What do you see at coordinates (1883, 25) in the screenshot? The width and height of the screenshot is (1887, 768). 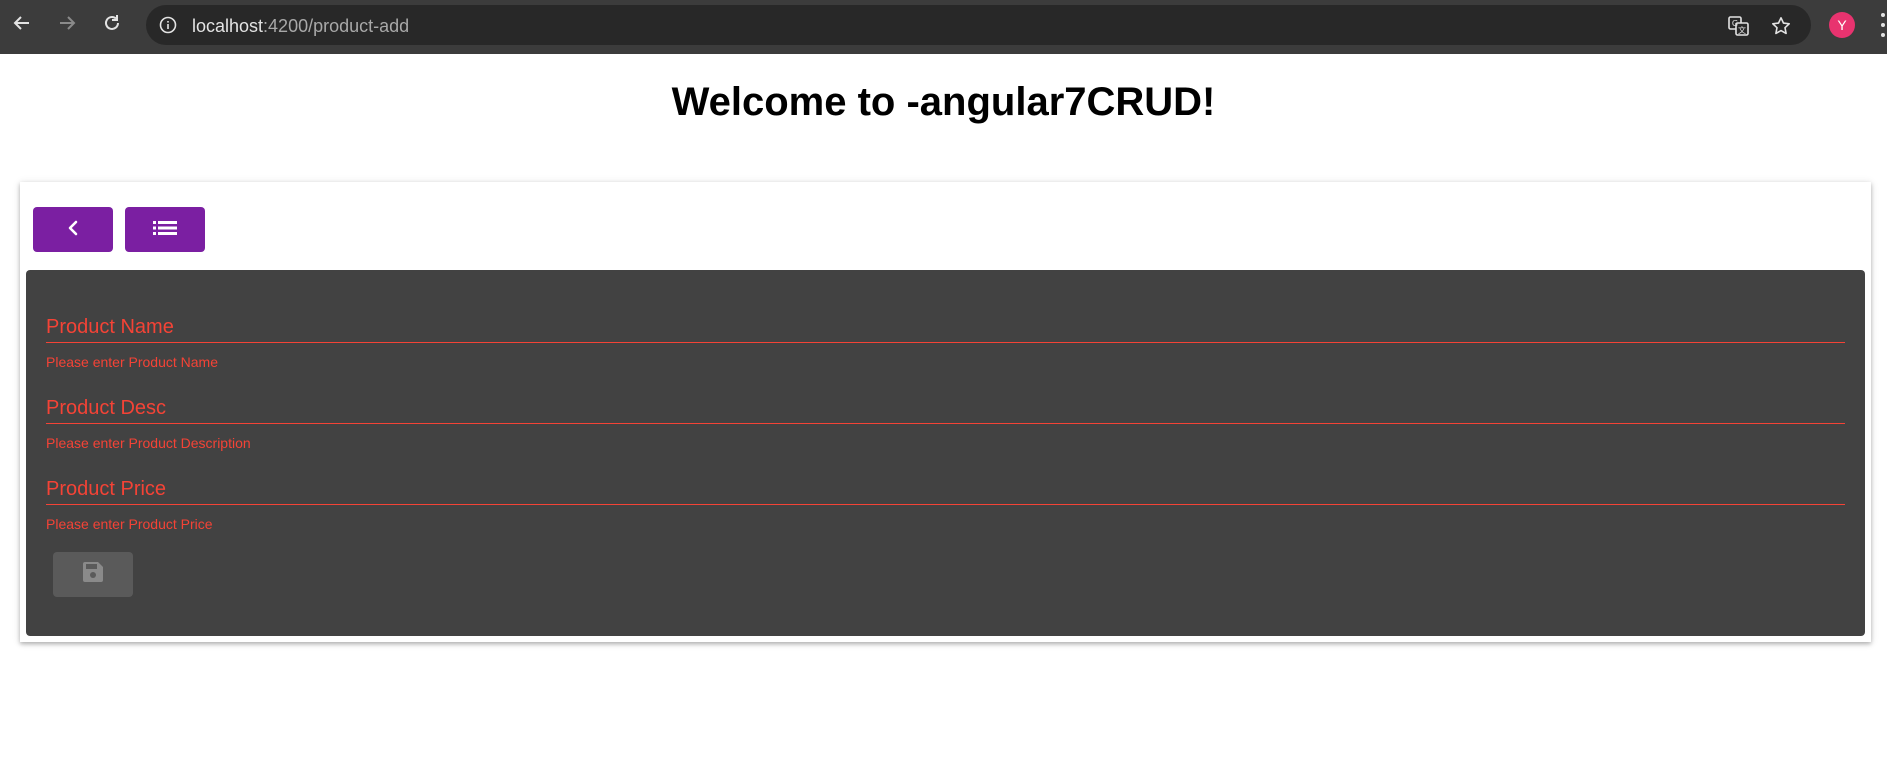 I see `browser-menu-icon` at bounding box center [1883, 25].